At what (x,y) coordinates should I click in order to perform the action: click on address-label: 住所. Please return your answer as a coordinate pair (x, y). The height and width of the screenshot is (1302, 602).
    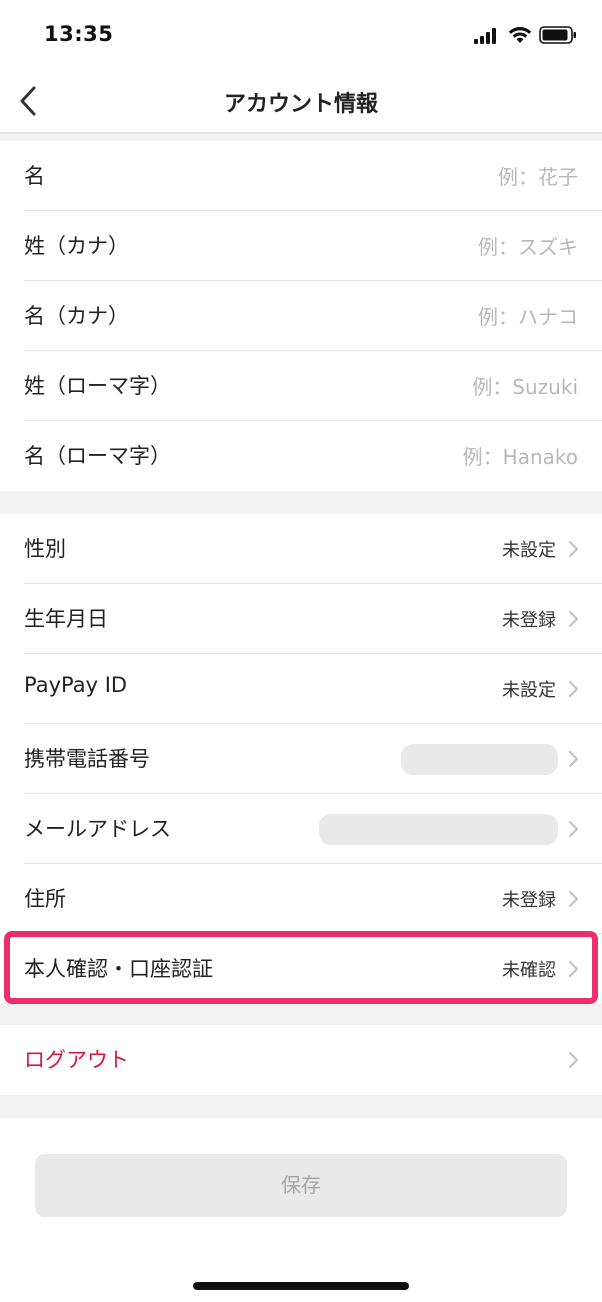
    Looking at the image, I should click on (45, 899).